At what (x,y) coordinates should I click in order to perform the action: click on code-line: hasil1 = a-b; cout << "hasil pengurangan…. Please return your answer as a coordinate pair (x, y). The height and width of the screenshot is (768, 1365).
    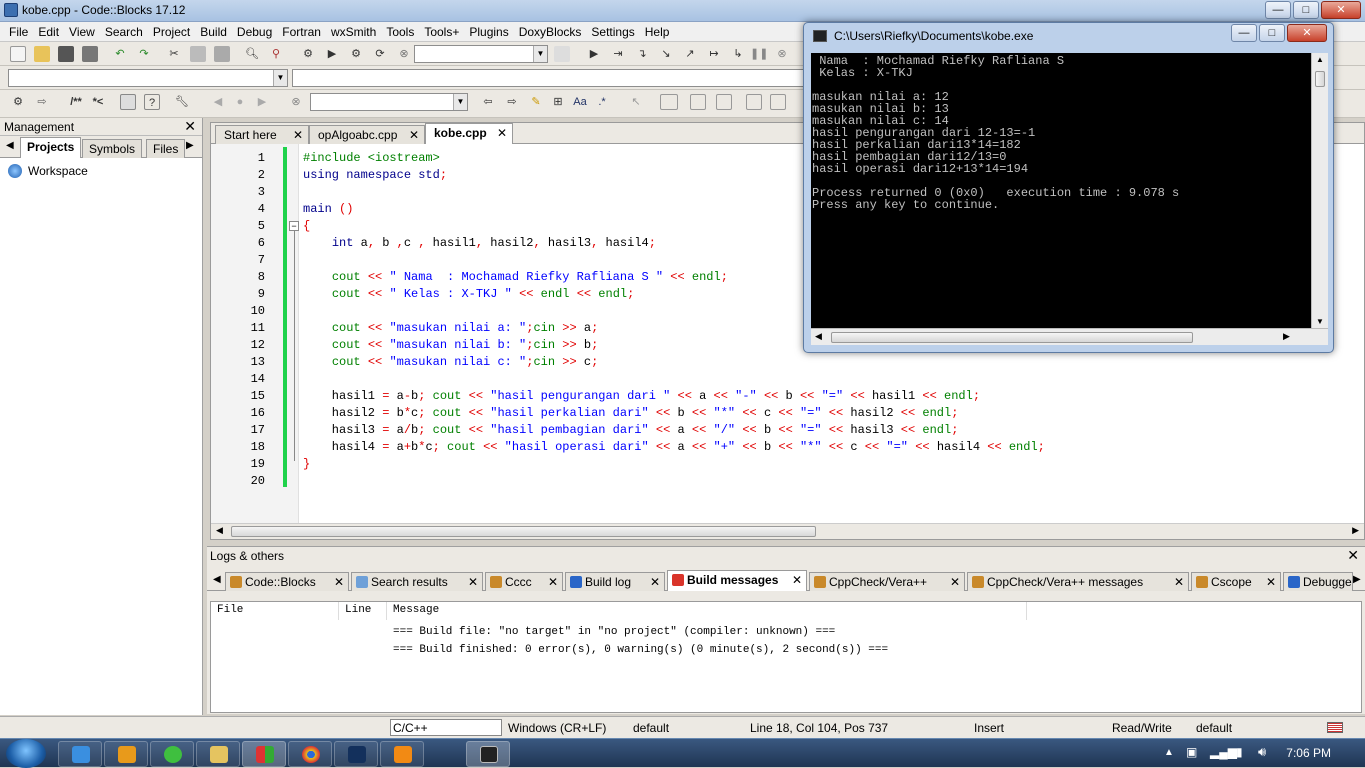
    Looking at the image, I should click on (674, 396).